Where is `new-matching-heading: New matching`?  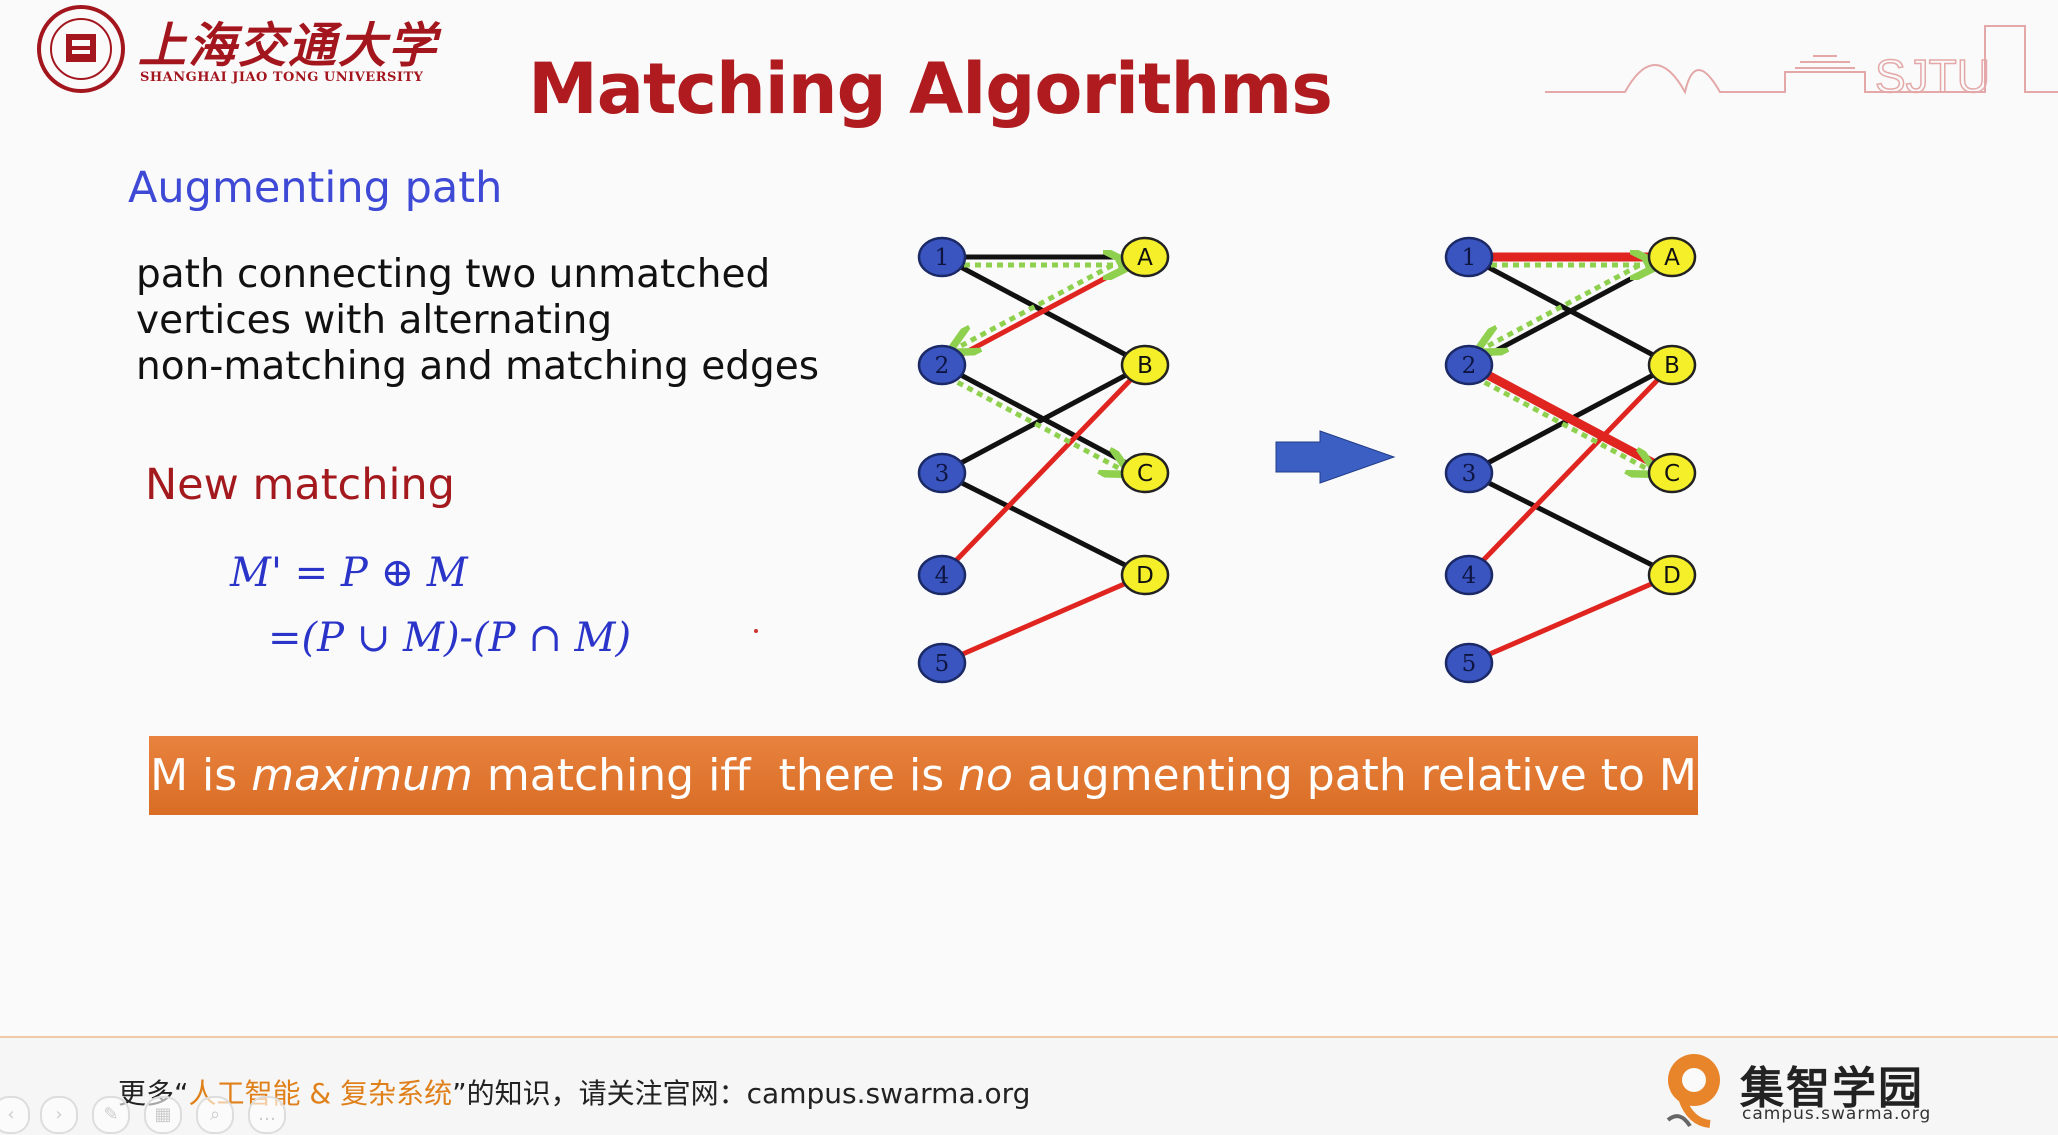 new-matching-heading: New matching is located at coordinates (300, 485).